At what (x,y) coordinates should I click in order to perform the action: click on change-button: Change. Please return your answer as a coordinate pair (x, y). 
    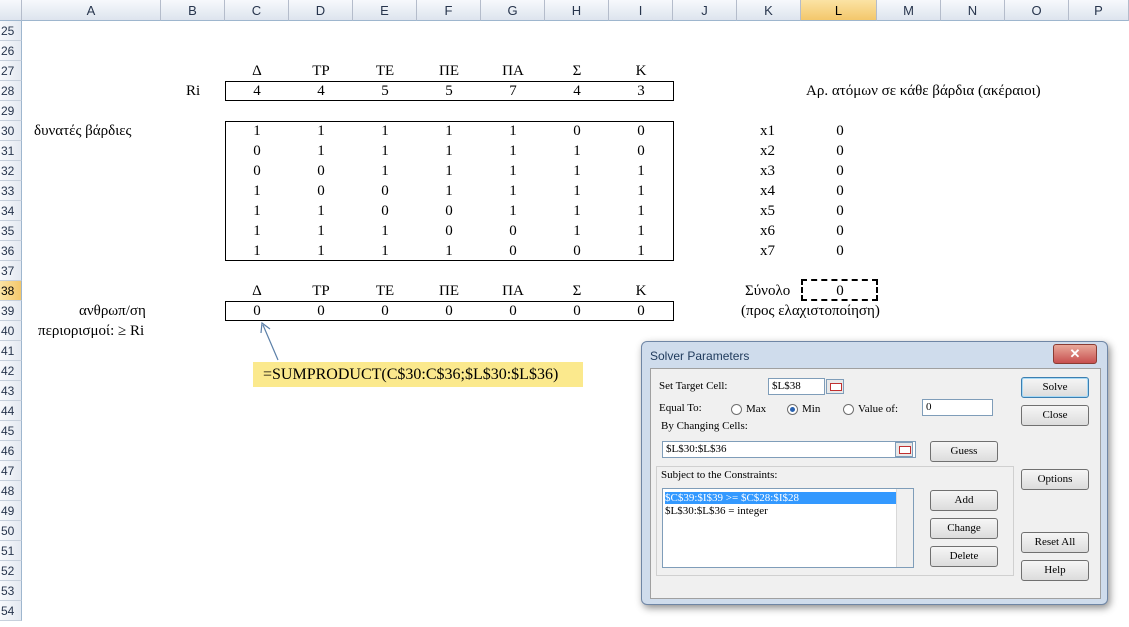
    Looking at the image, I should click on (964, 528).